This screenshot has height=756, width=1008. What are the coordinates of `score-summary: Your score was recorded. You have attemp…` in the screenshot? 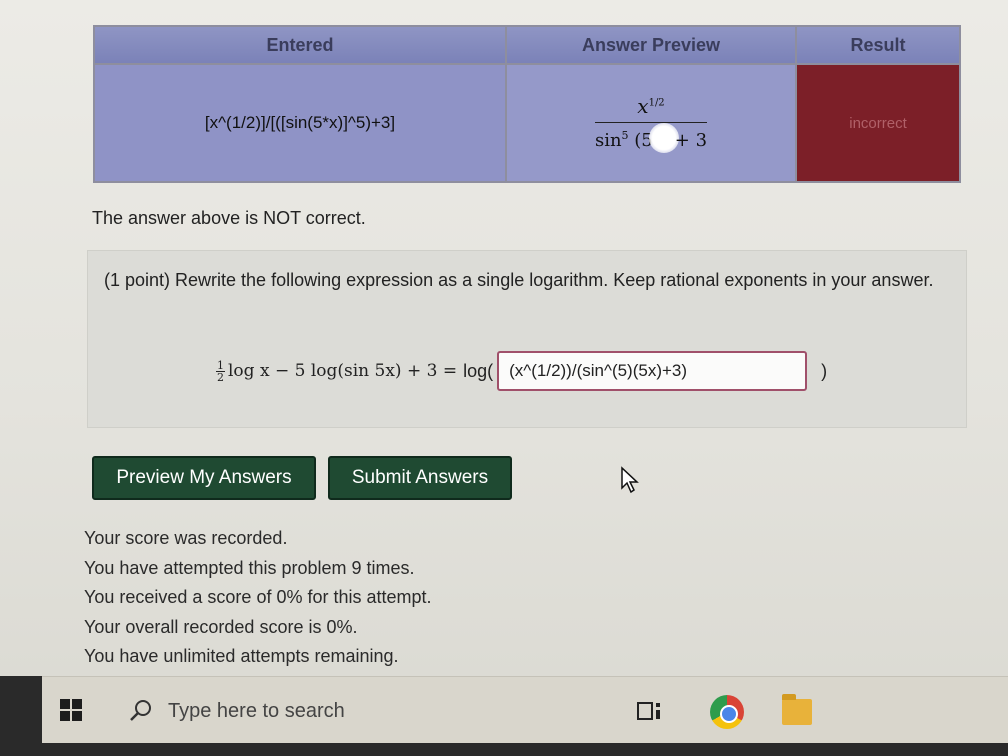 It's located at (258, 598).